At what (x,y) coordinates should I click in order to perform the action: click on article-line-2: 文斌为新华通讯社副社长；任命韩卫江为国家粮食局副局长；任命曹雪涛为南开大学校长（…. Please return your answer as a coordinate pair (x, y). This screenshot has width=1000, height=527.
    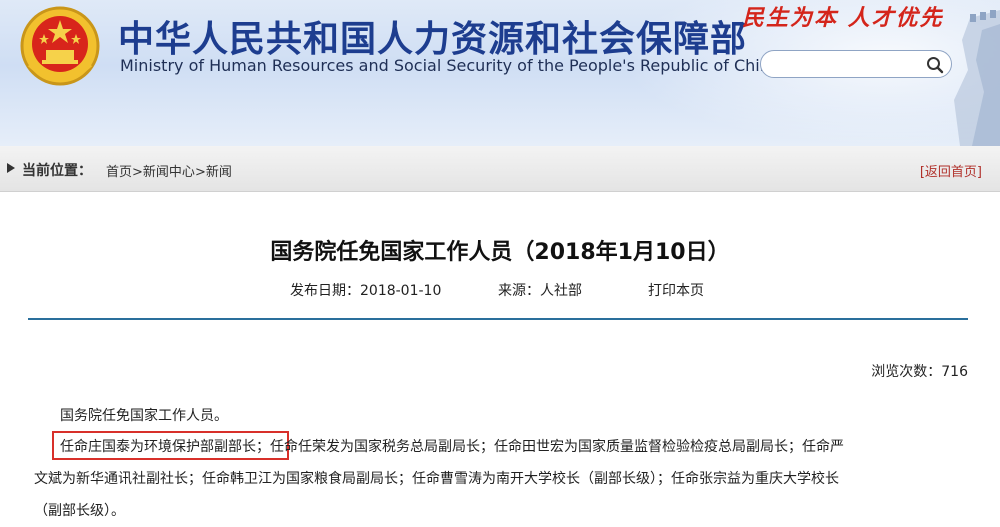
    Looking at the image, I should click on (436, 479).